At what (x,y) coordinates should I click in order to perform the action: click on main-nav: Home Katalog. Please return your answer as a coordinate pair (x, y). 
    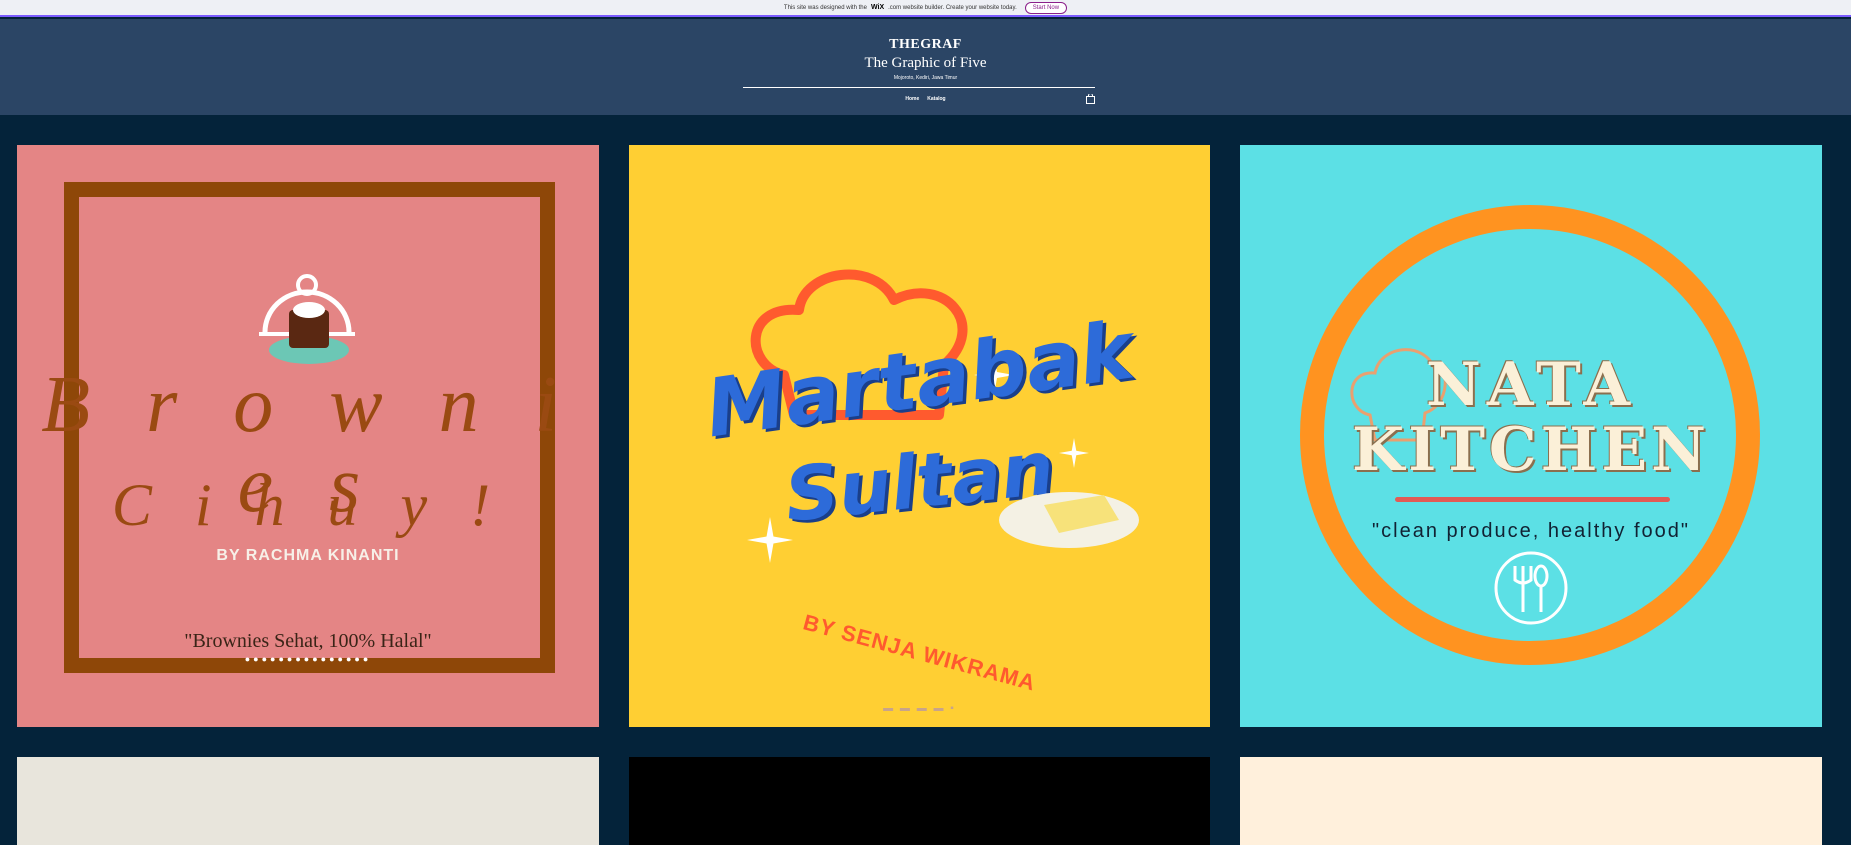
    Looking at the image, I should click on (925, 99).